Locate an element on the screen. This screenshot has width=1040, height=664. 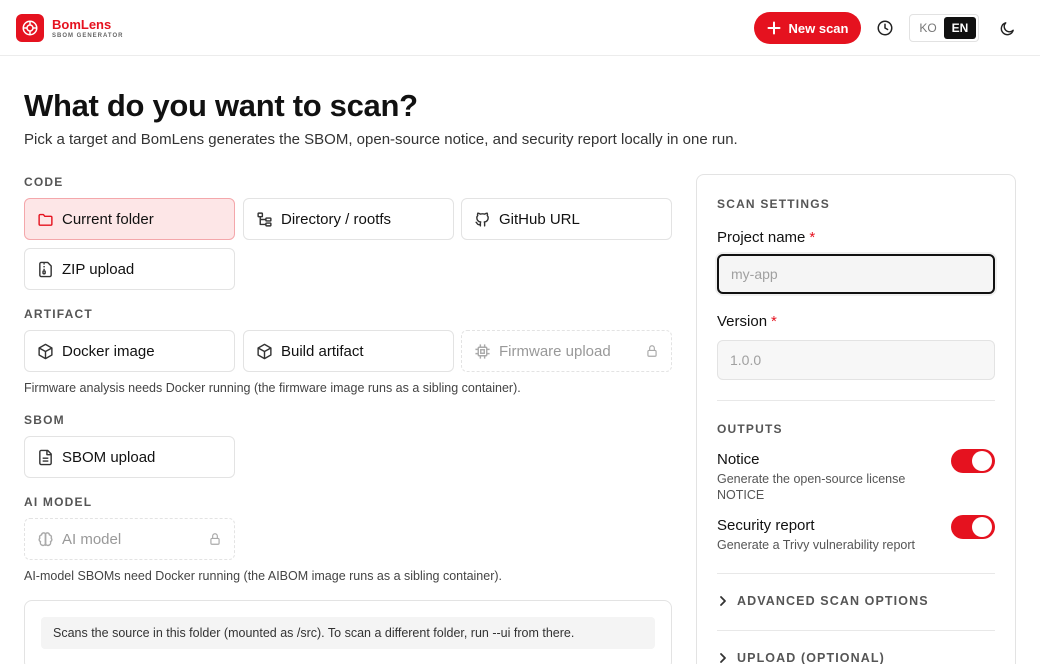
folder-icon is located at coordinates (45, 219).